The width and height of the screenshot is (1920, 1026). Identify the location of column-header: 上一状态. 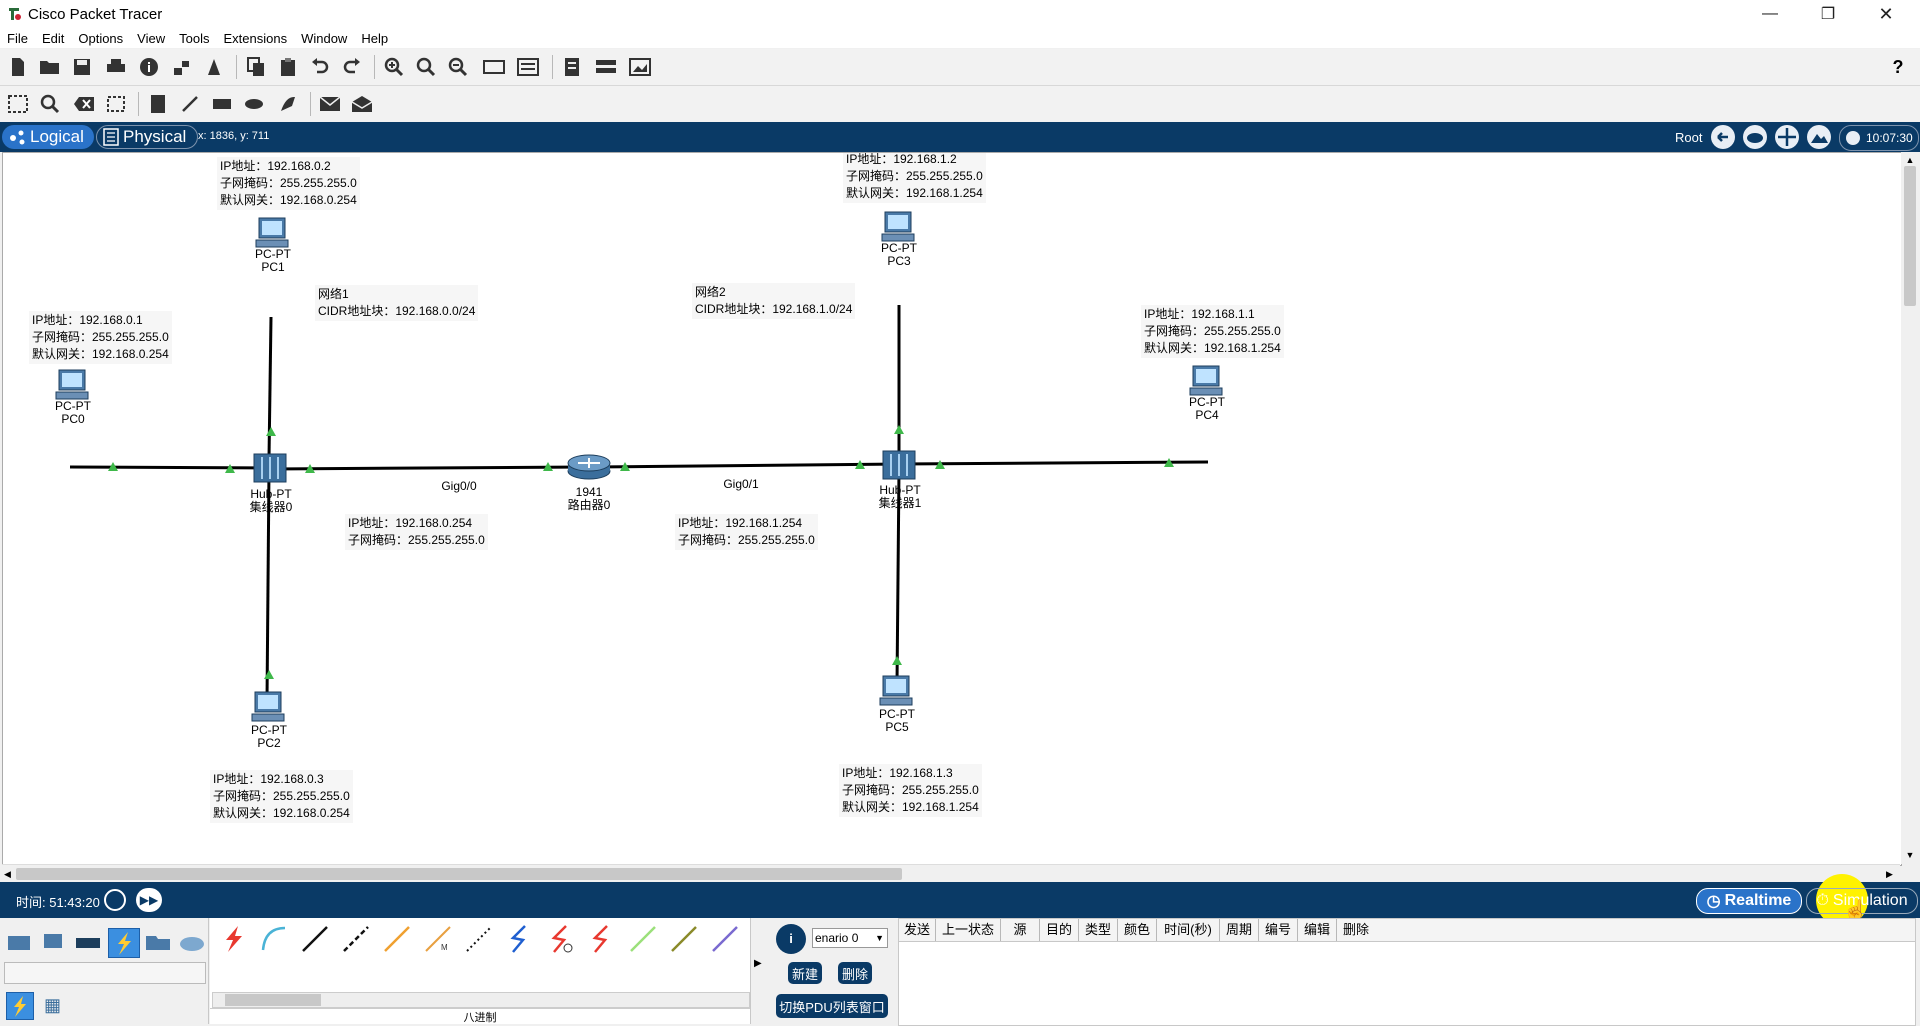
(968, 930).